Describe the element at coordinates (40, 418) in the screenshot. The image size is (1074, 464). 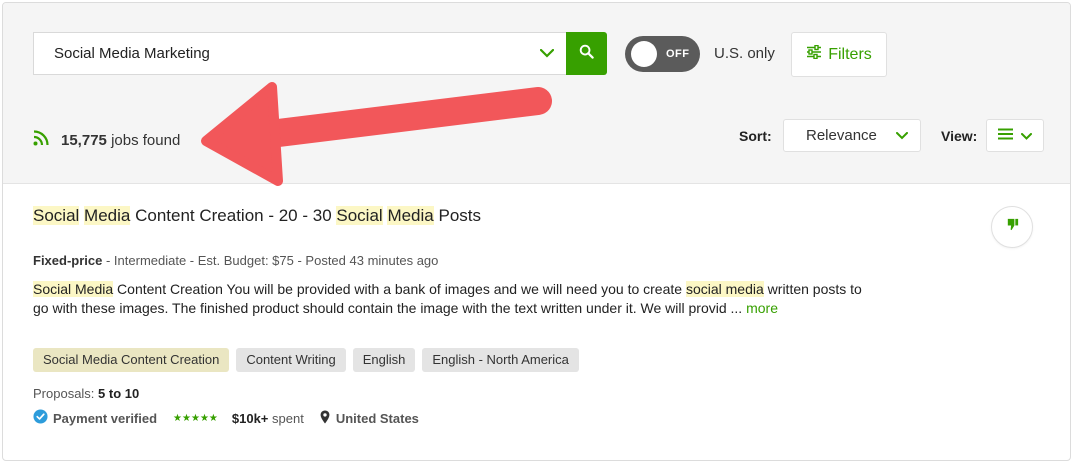
I see `verified-check-icon` at that location.